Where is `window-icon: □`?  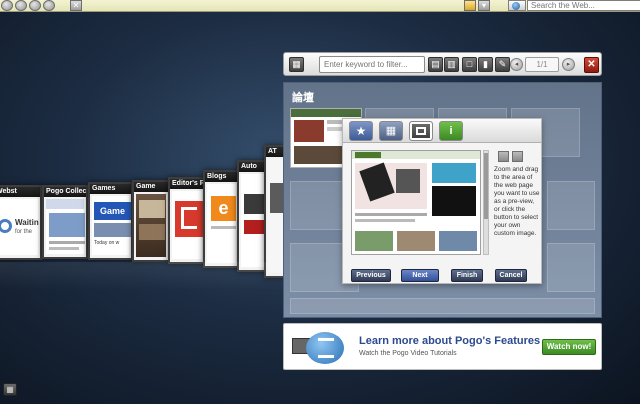
window-icon: □ is located at coordinates (469, 64).